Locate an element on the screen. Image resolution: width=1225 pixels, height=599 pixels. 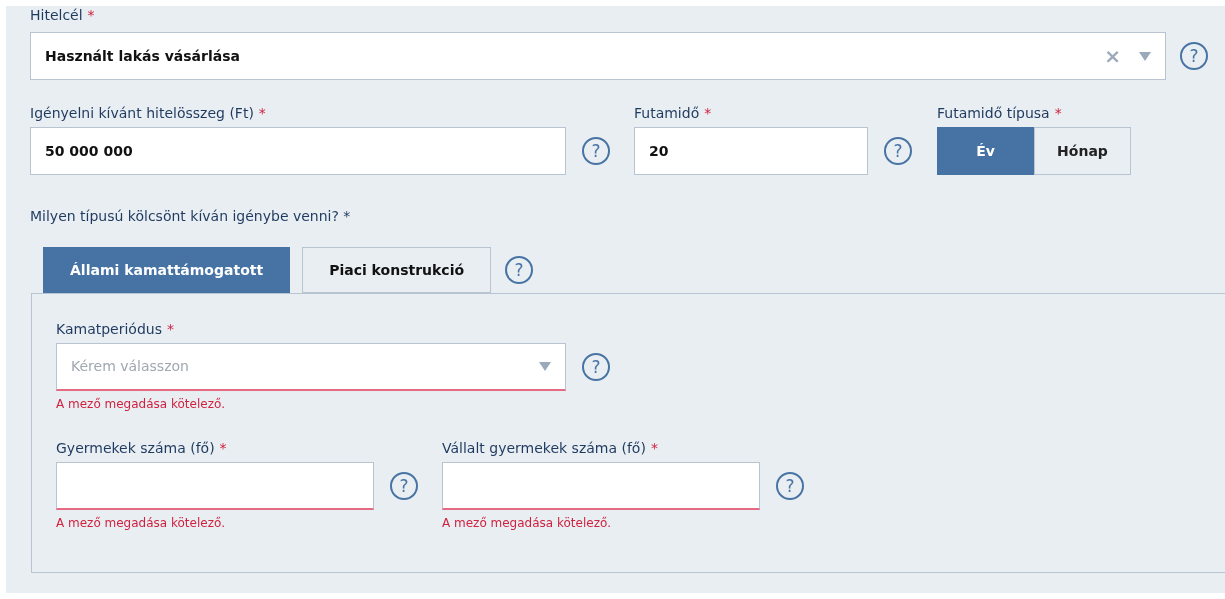
field-label: Vállalt gyermekek száma (fő) is located at coordinates (544, 448).